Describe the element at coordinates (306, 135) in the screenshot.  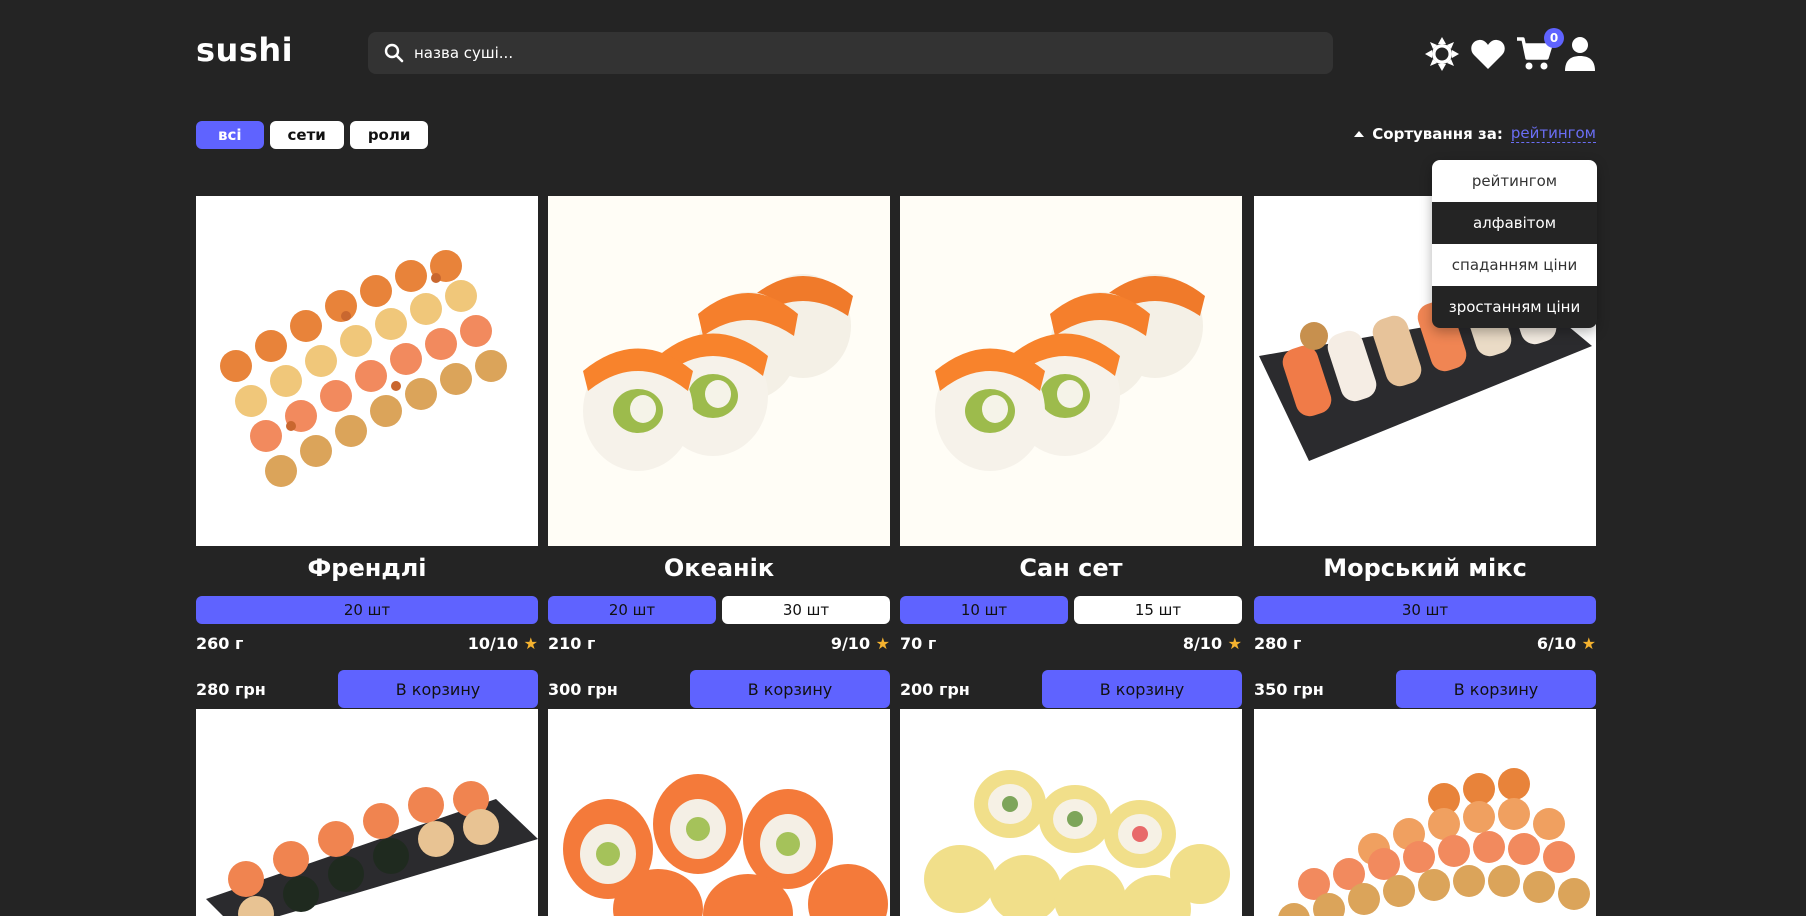
I see `filter-sets: сети` at that location.